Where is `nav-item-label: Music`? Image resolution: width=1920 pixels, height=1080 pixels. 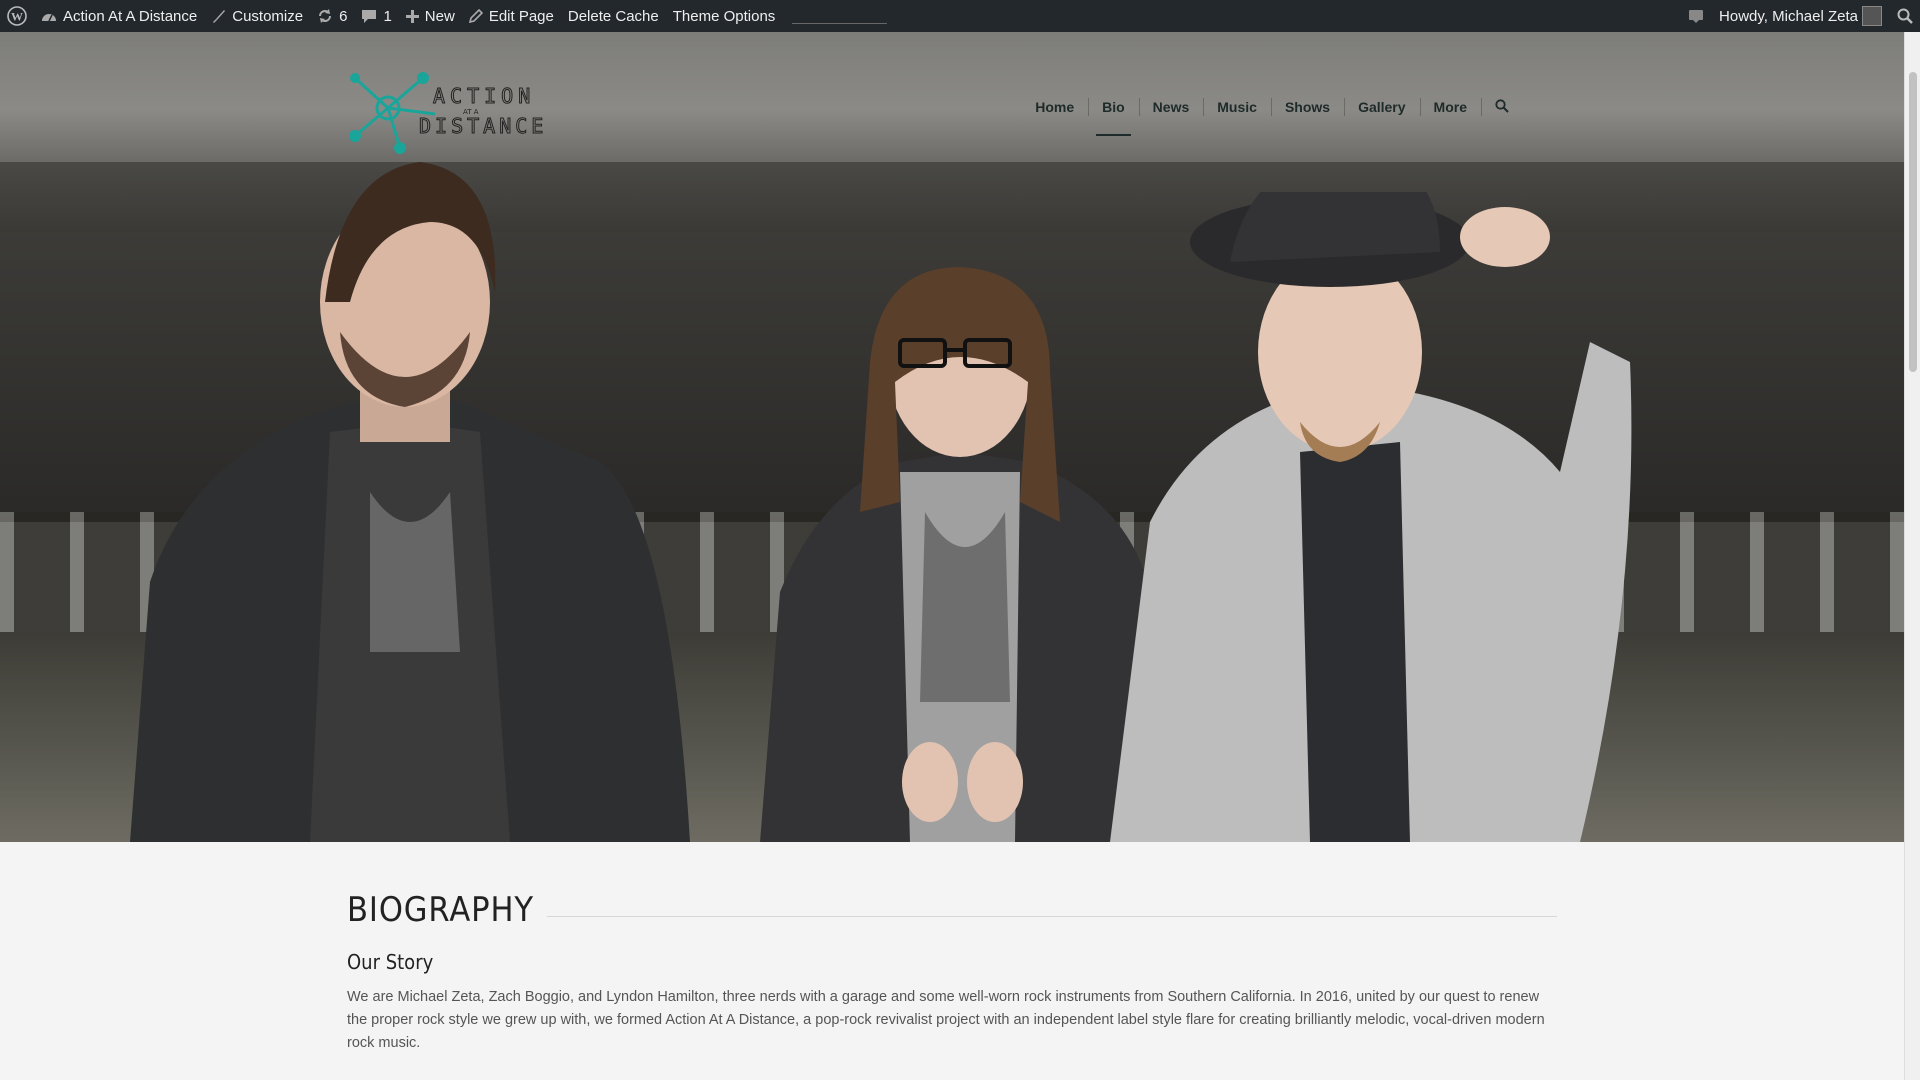
nav-item-label: Music is located at coordinates (1237, 107).